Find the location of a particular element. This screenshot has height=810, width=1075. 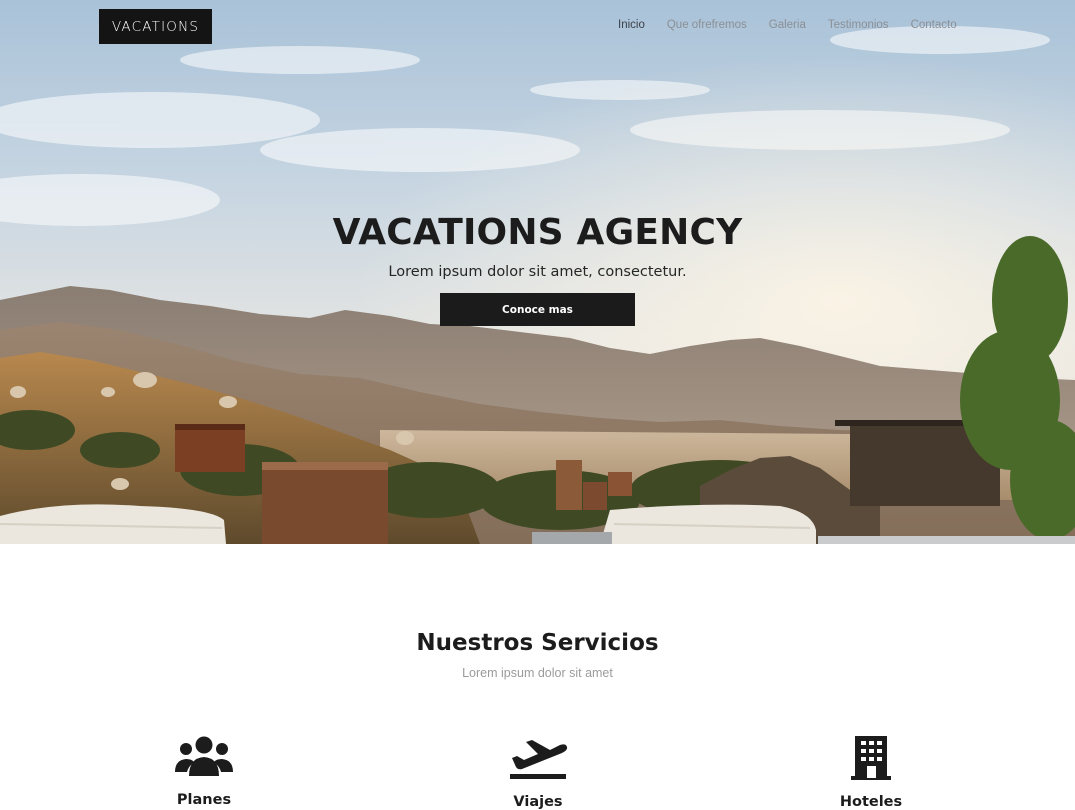

service-label-planes: Planes is located at coordinates (204, 800).